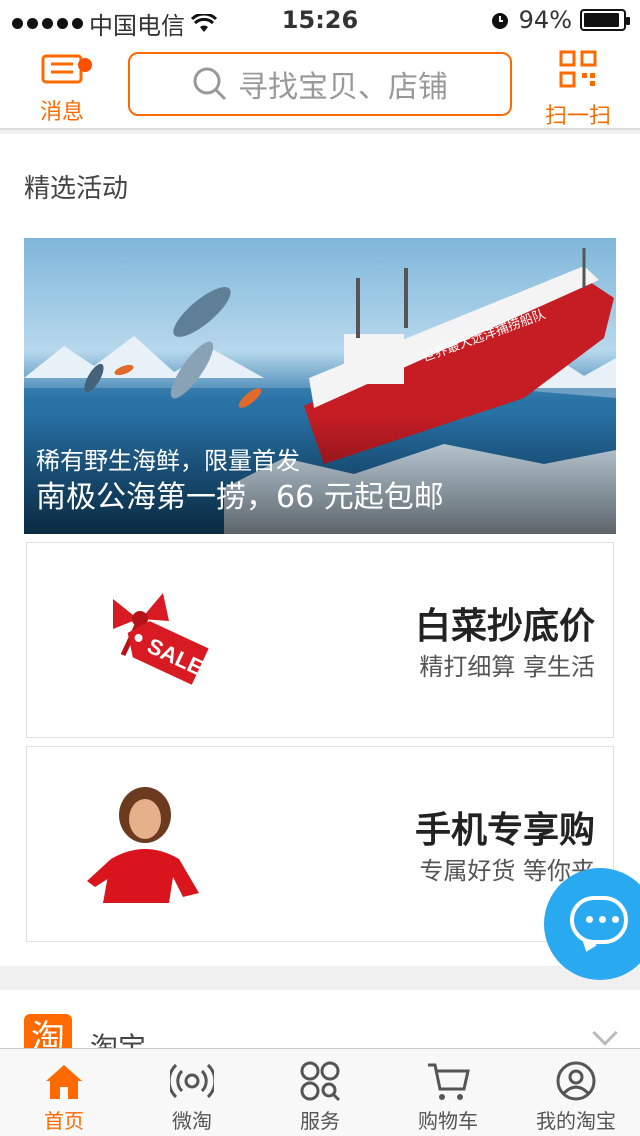 The height and width of the screenshot is (1136, 640). I want to click on messages-button: 消息, so click(62, 88).